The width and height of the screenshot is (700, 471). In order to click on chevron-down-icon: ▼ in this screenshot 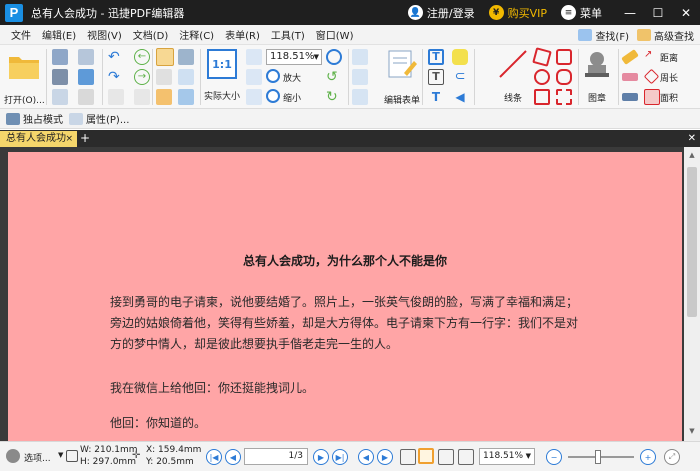, I will do `click(60, 455)`.